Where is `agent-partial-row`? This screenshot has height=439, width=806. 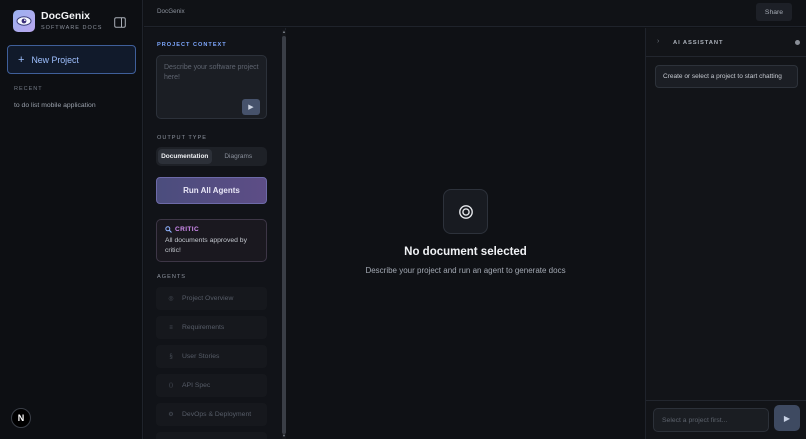
agent-partial-row is located at coordinates (211, 435).